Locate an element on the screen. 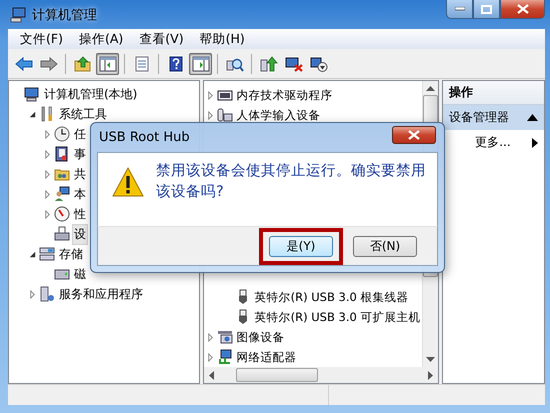 The height and width of the screenshot is (413, 550). actions-section: 设备管理器 is located at coordinates (493, 117).